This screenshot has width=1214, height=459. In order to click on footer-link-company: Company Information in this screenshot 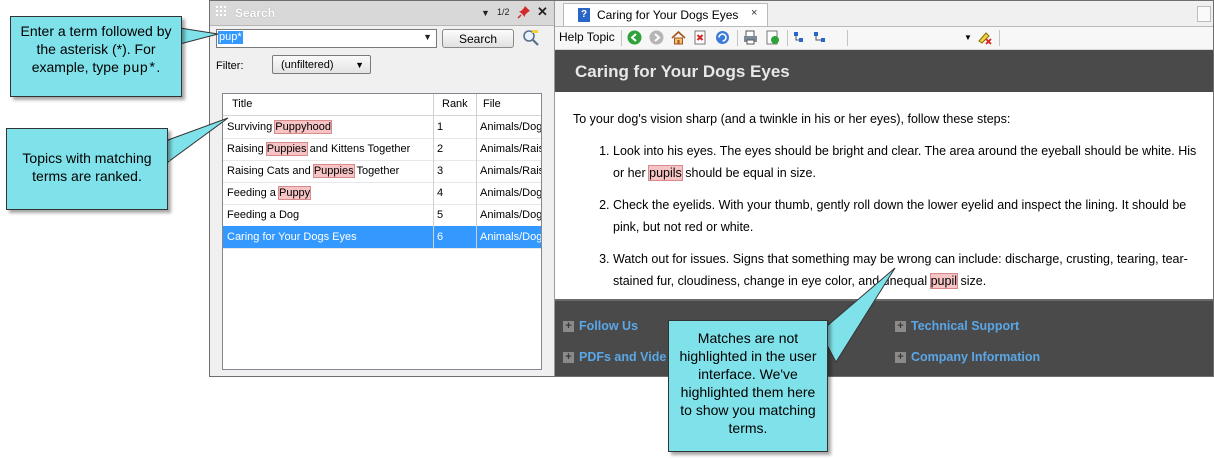, I will do `click(975, 357)`.